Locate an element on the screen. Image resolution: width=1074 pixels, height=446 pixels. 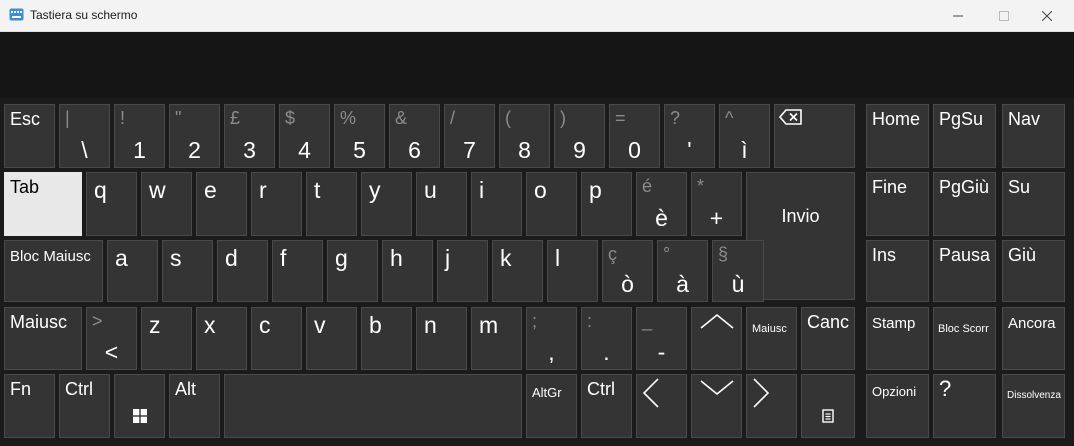
key-0: = 0 is located at coordinates (634, 136).